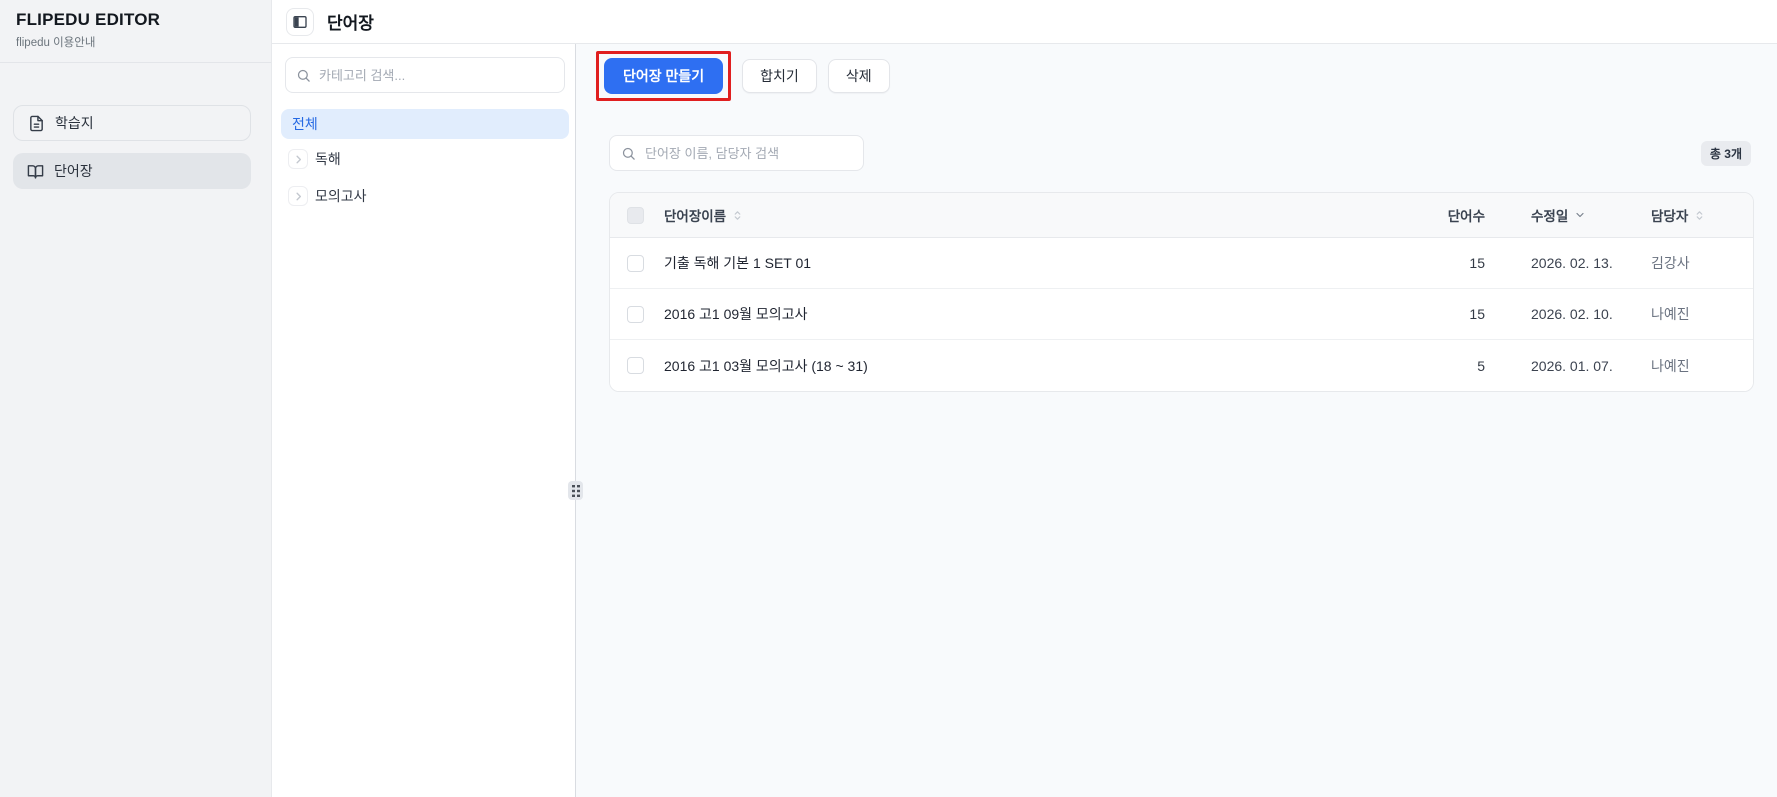  I want to click on wordbook-name: 2016 고1 03월 모의고사 (18 ~ 31), so click(766, 366).